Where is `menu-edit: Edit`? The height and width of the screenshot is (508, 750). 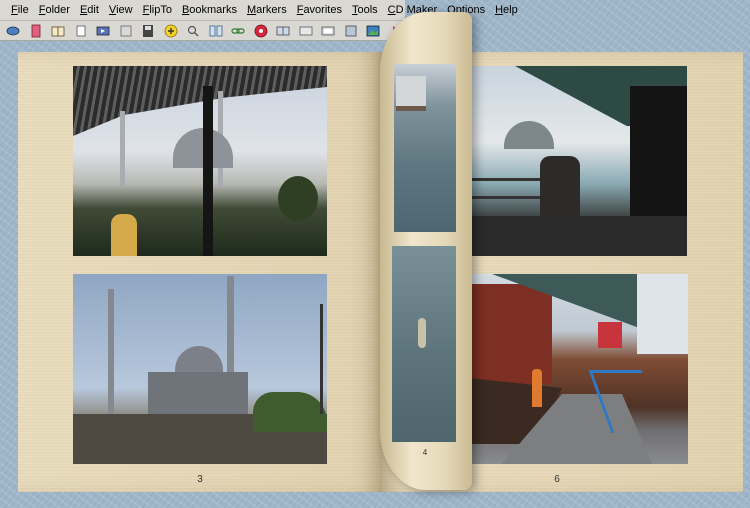 menu-edit: Edit is located at coordinates (89, 10).